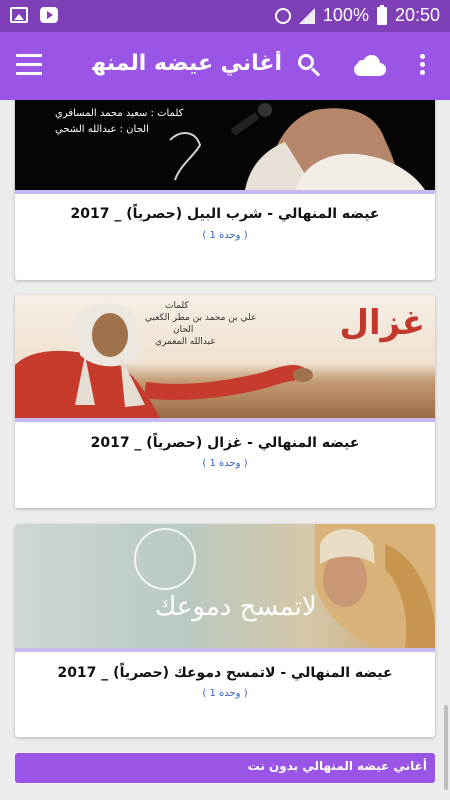 This screenshot has width=450, height=800. Describe the element at coordinates (102, 129) in the screenshot. I see `thumbnail-credit: الحان : عبدالله الشحي` at that location.